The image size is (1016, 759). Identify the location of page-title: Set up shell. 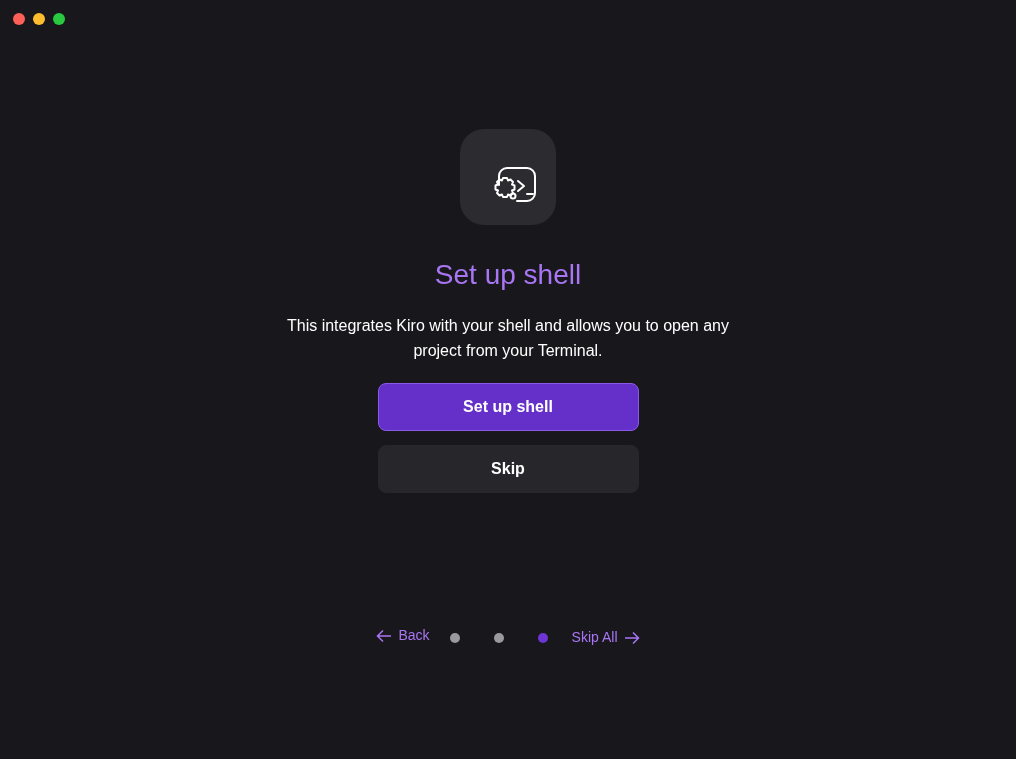
(508, 275).